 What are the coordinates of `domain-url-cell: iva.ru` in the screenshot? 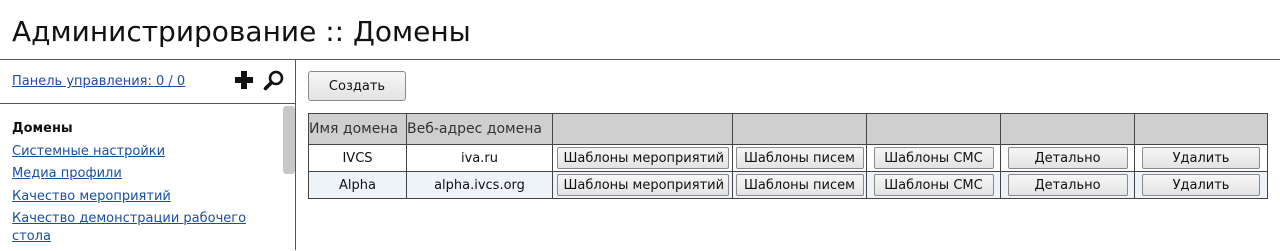 It's located at (479, 158).